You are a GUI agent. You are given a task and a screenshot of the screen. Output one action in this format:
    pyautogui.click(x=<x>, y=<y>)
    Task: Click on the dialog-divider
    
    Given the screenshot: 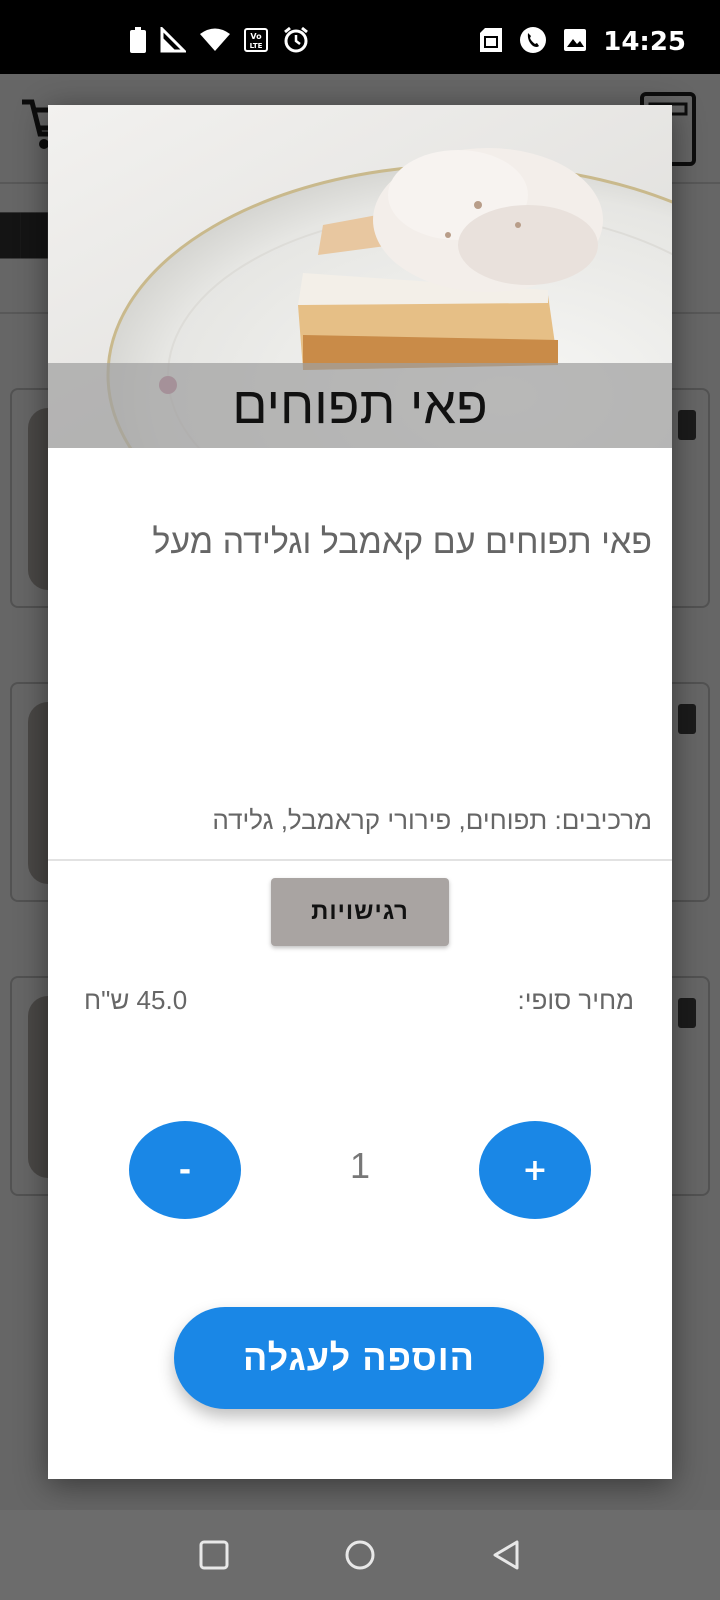 What is the action you would take?
    pyautogui.click(x=360, y=860)
    